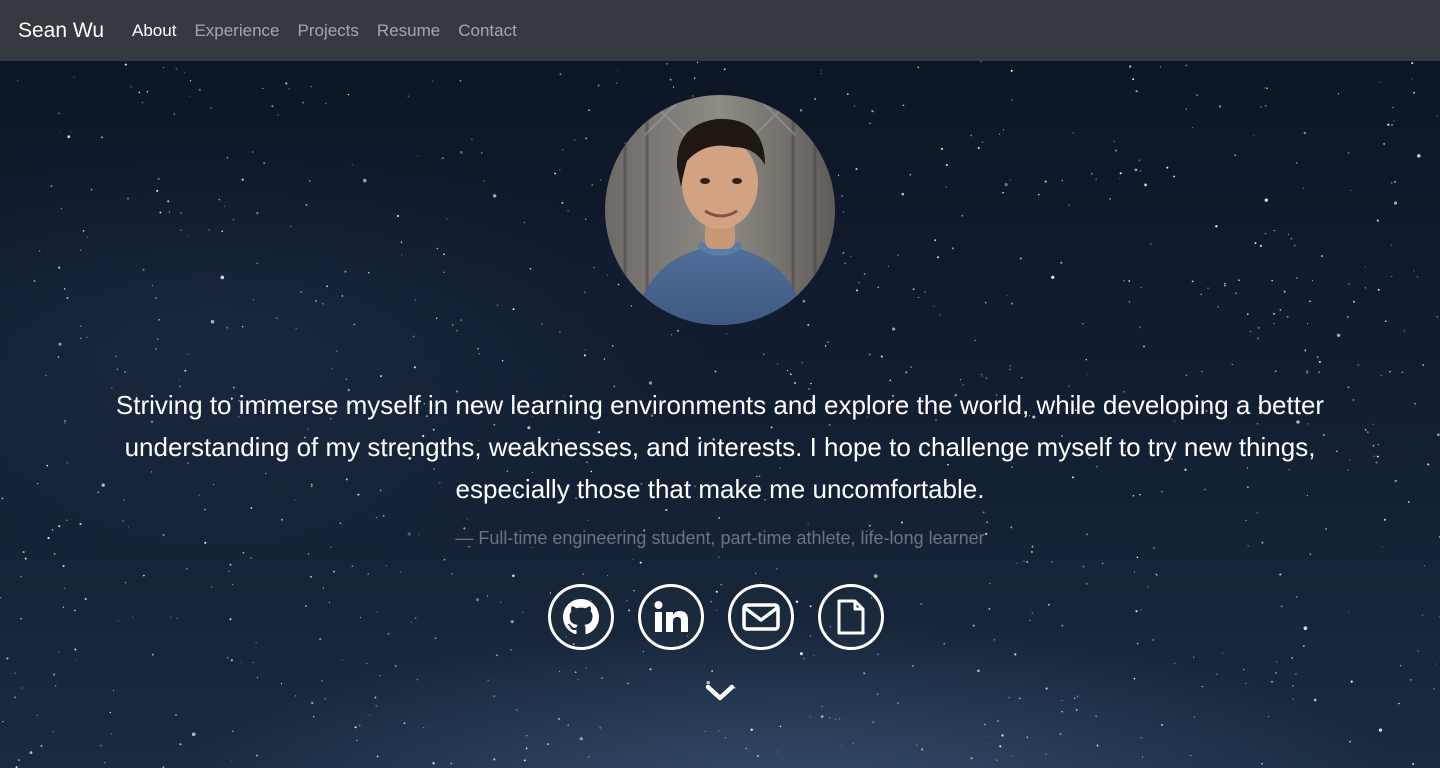 The width and height of the screenshot is (1440, 768). Describe the element at coordinates (716, 617) in the screenshot. I see `social-links` at that location.